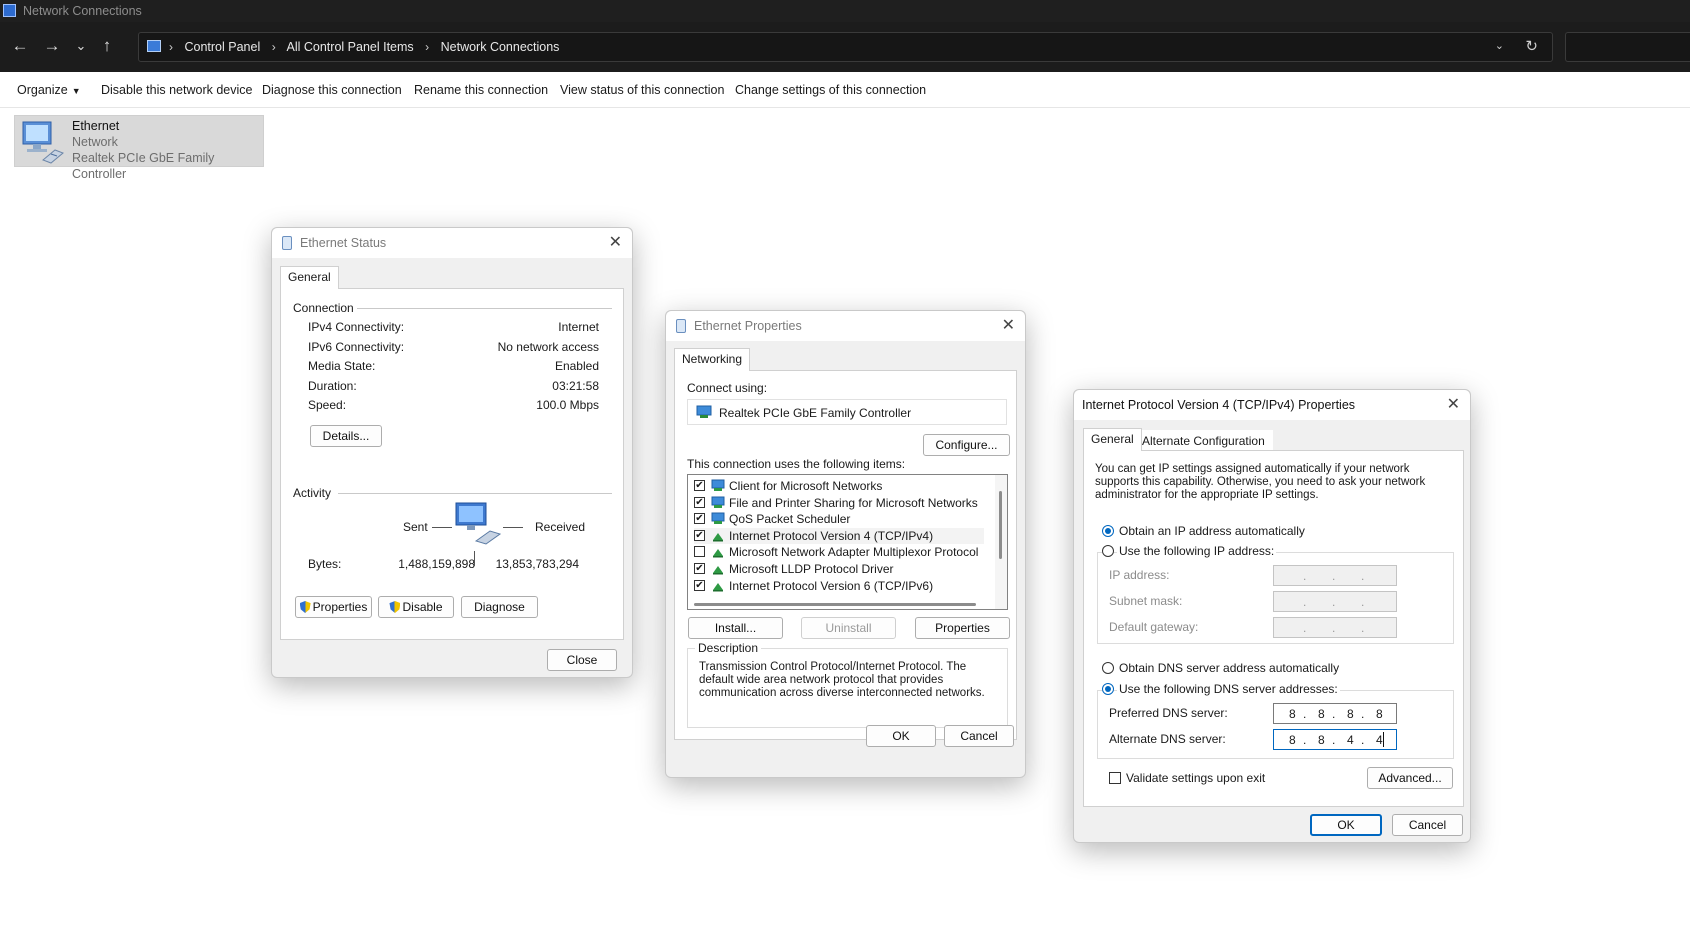 The width and height of the screenshot is (1690, 934). I want to click on bytes-sent-value: 1,488,159,898, so click(436, 564).